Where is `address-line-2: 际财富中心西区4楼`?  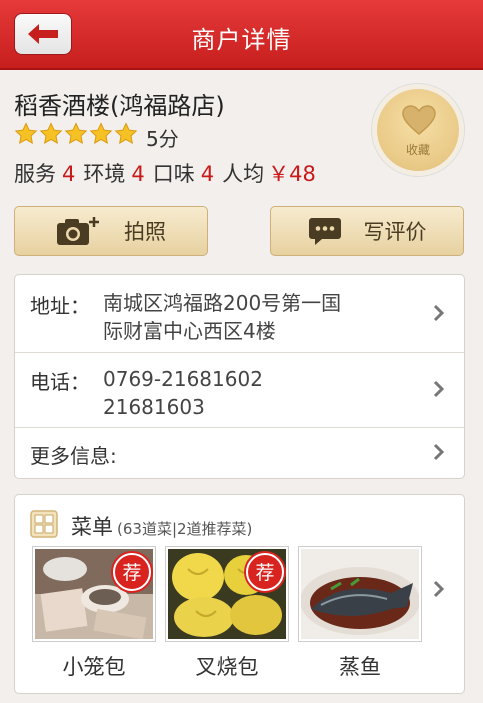
address-line-2: 际财富中心西区4楼 is located at coordinates (189, 331).